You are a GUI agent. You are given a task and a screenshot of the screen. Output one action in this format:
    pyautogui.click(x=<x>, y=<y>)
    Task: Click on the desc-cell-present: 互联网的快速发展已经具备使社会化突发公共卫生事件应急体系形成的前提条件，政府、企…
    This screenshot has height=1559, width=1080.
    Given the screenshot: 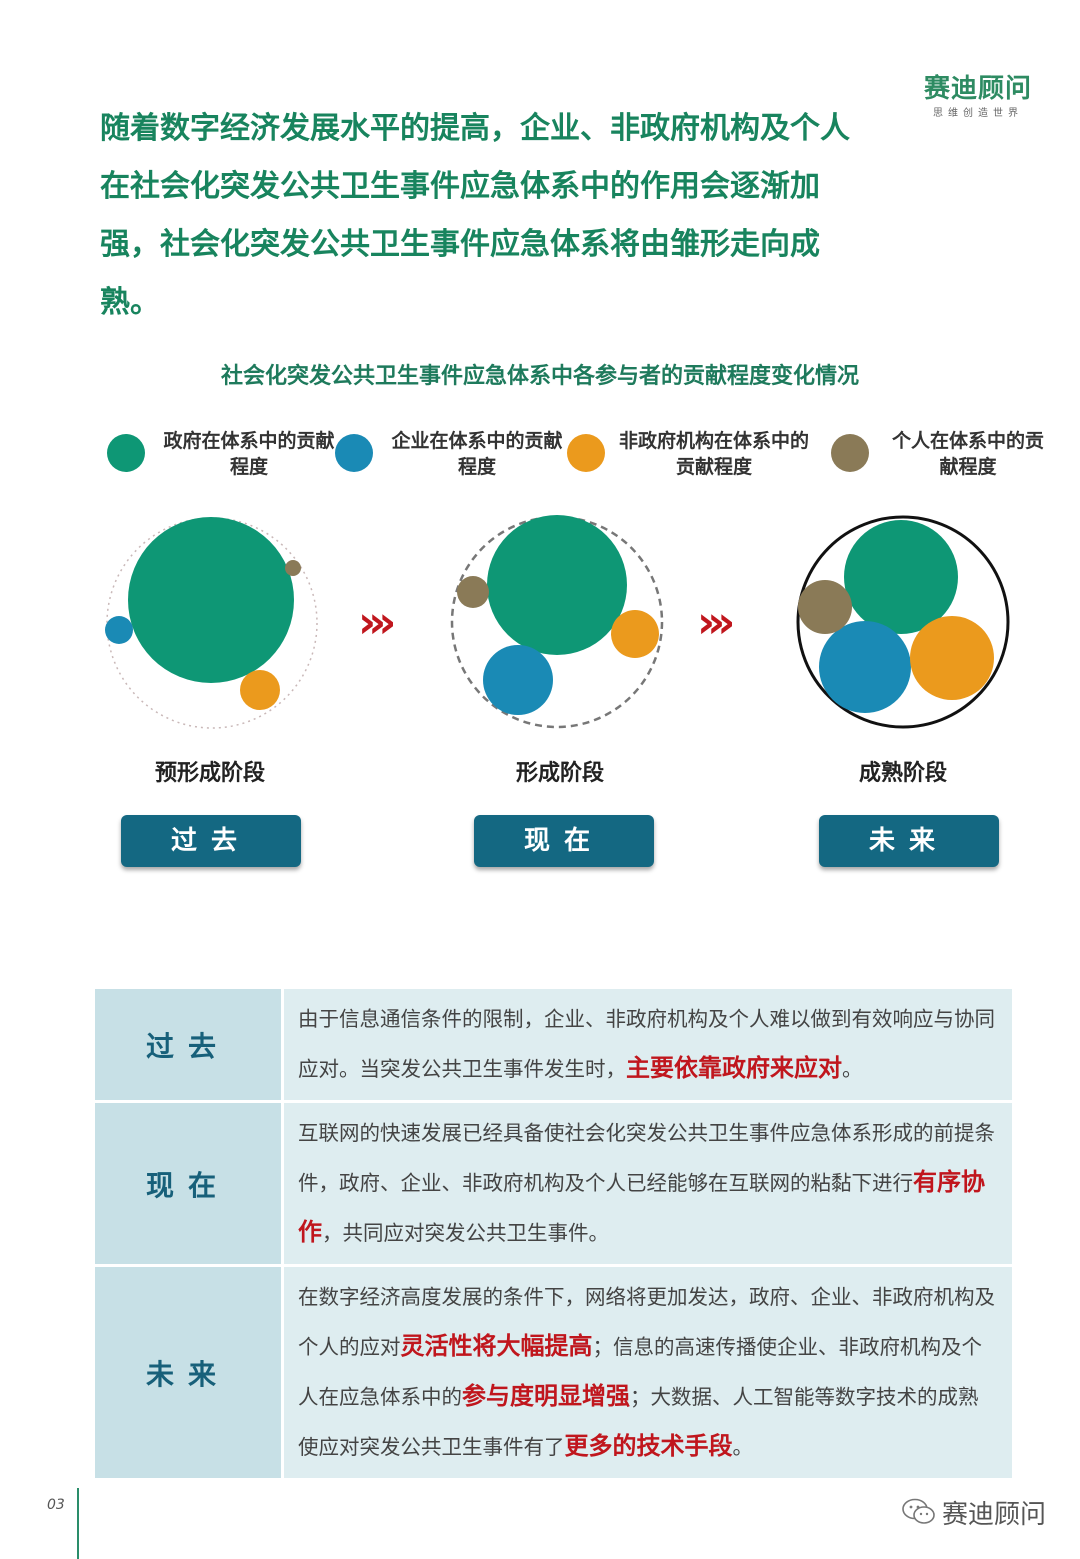 What is the action you would take?
    pyautogui.click(x=648, y=1183)
    